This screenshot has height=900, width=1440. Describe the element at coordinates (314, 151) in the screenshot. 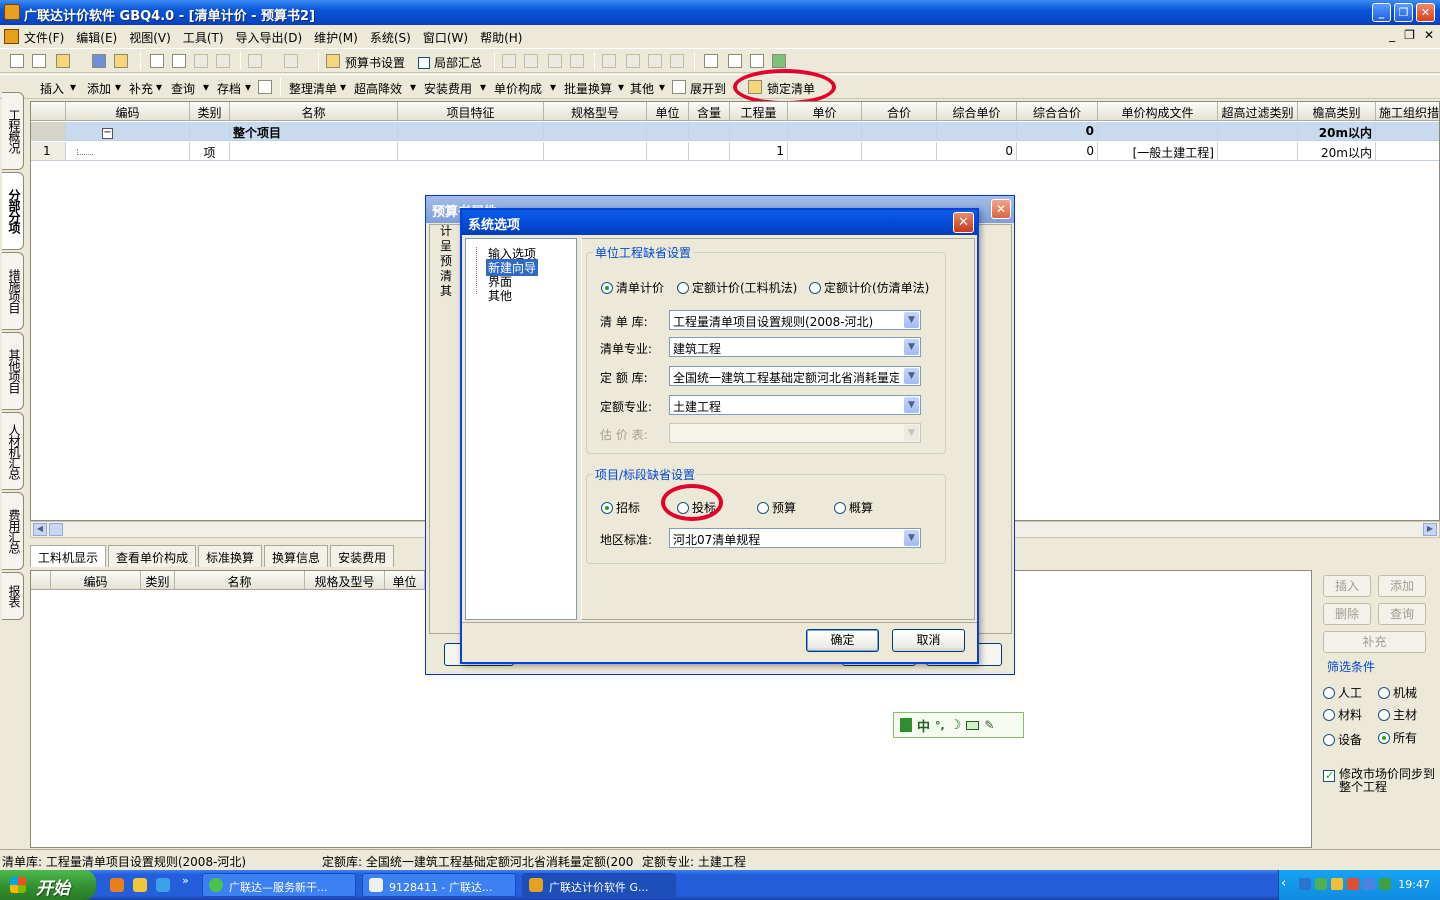

I see `row-name` at that location.